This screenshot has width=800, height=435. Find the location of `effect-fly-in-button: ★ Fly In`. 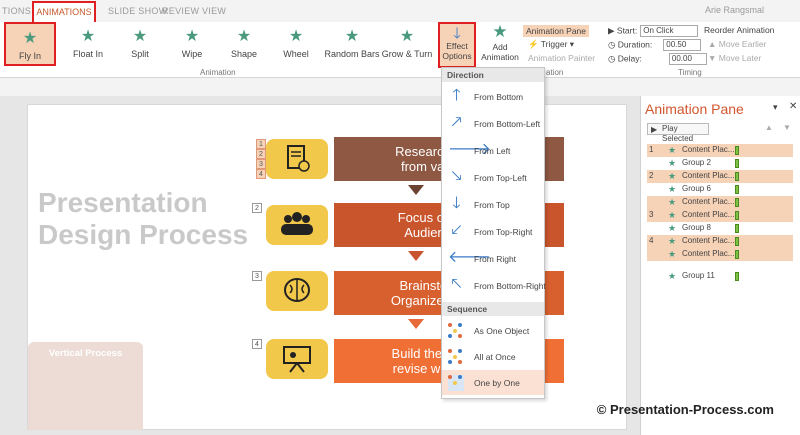

effect-fly-in-button: ★ Fly In is located at coordinates (30, 44).